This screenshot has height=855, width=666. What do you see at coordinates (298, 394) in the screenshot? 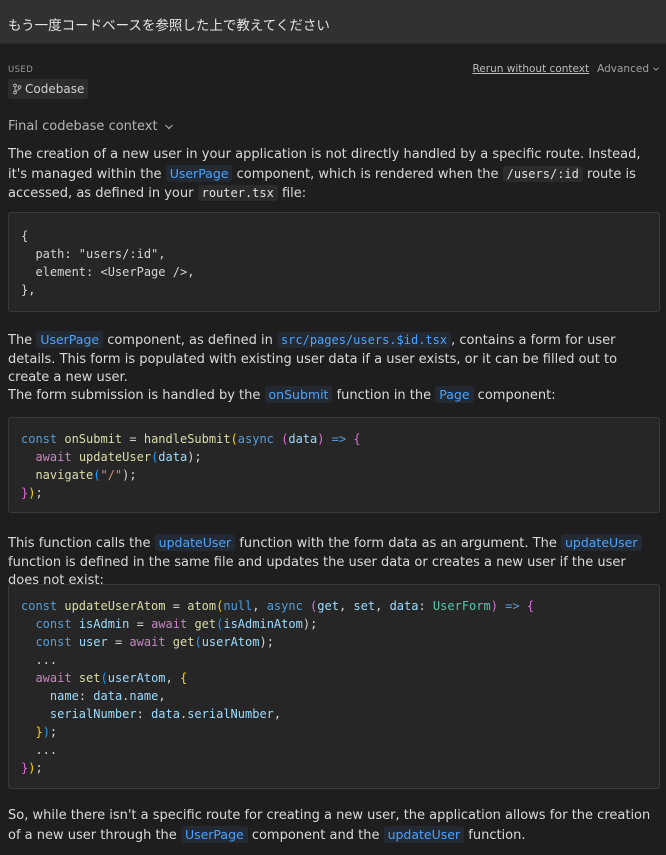
I see `inline-code-onsubmit: onSubmit` at bounding box center [298, 394].